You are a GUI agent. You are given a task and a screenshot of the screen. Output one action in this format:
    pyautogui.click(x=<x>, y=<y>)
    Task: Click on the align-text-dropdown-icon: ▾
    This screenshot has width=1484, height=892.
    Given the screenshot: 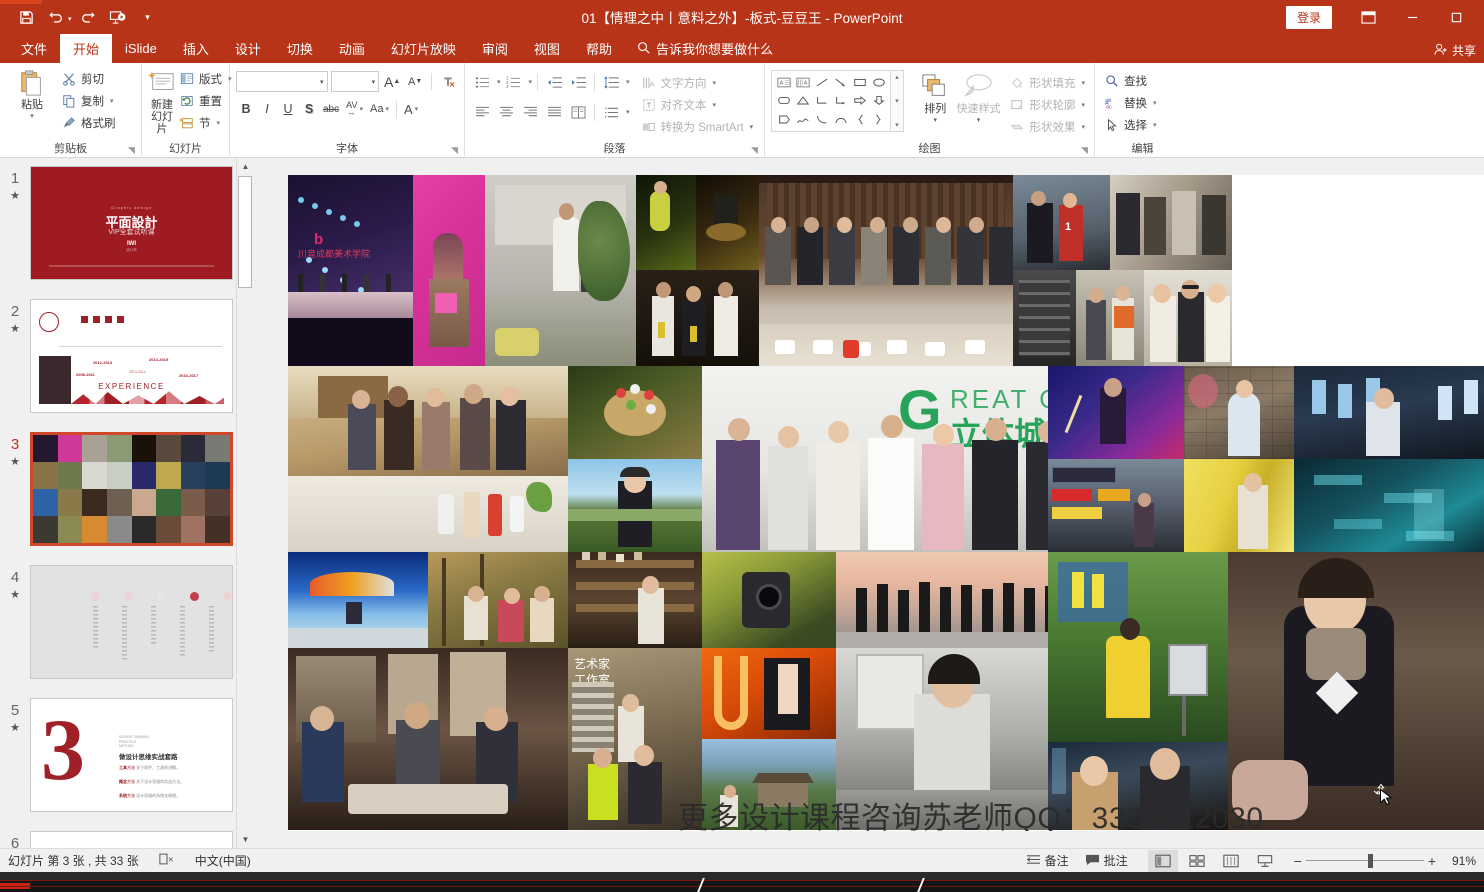 What is the action you would take?
    pyautogui.click(x=715, y=105)
    